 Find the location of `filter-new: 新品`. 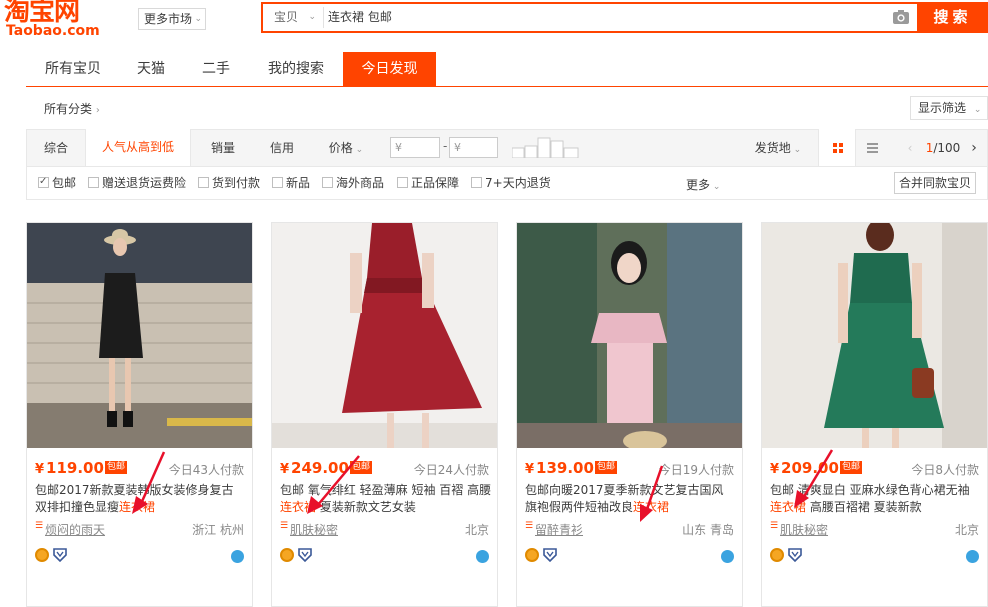

filter-new: 新品 is located at coordinates (291, 183).